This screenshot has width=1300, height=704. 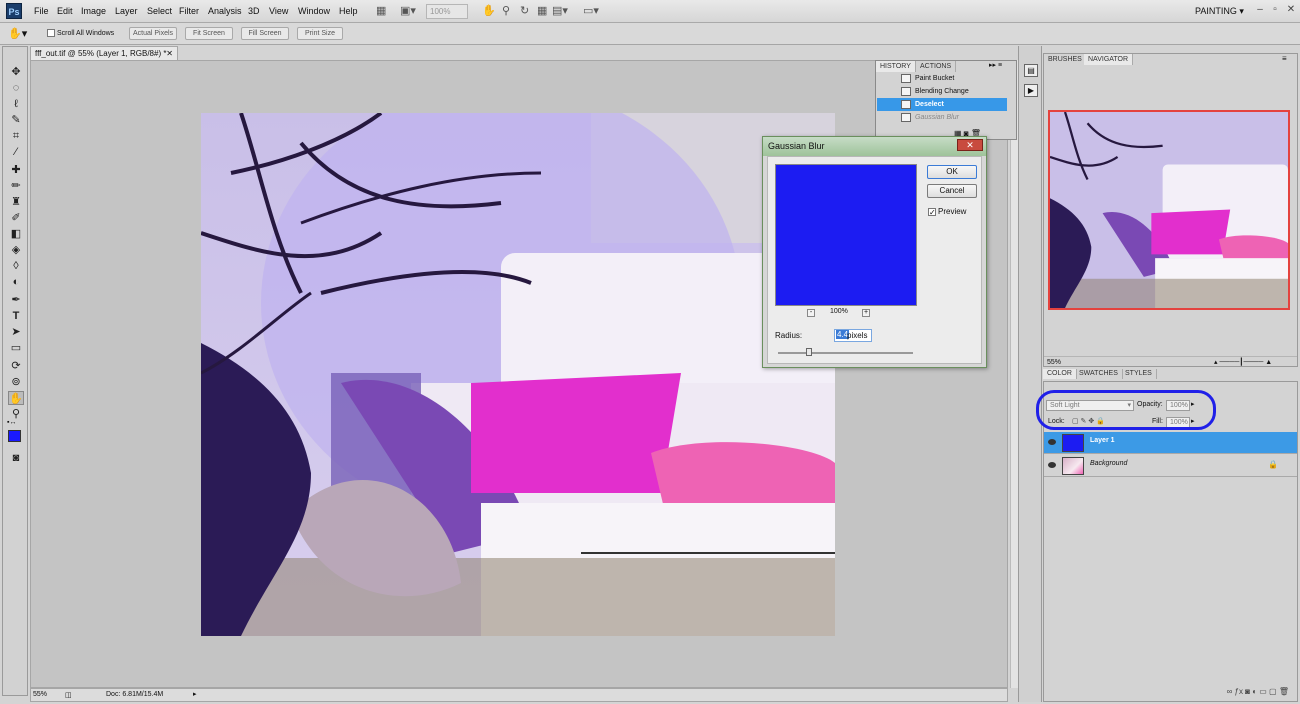 What do you see at coordinates (1065, 59) in the screenshot?
I see `tab-brushes: BRUSHES` at bounding box center [1065, 59].